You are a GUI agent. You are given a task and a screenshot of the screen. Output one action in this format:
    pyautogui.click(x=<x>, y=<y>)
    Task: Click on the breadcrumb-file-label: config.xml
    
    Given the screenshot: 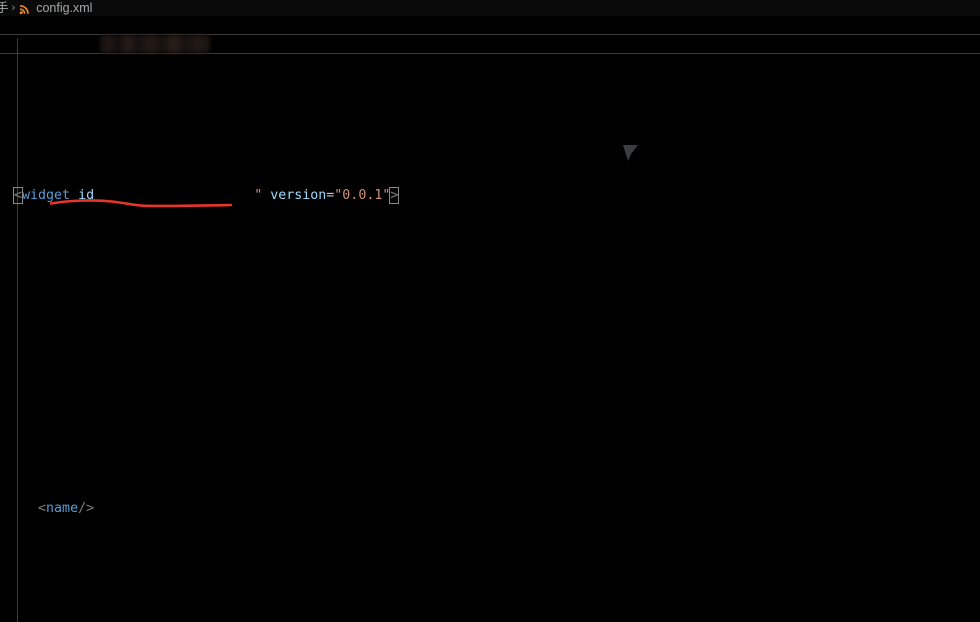 What is the action you would take?
    pyautogui.click(x=64, y=8)
    